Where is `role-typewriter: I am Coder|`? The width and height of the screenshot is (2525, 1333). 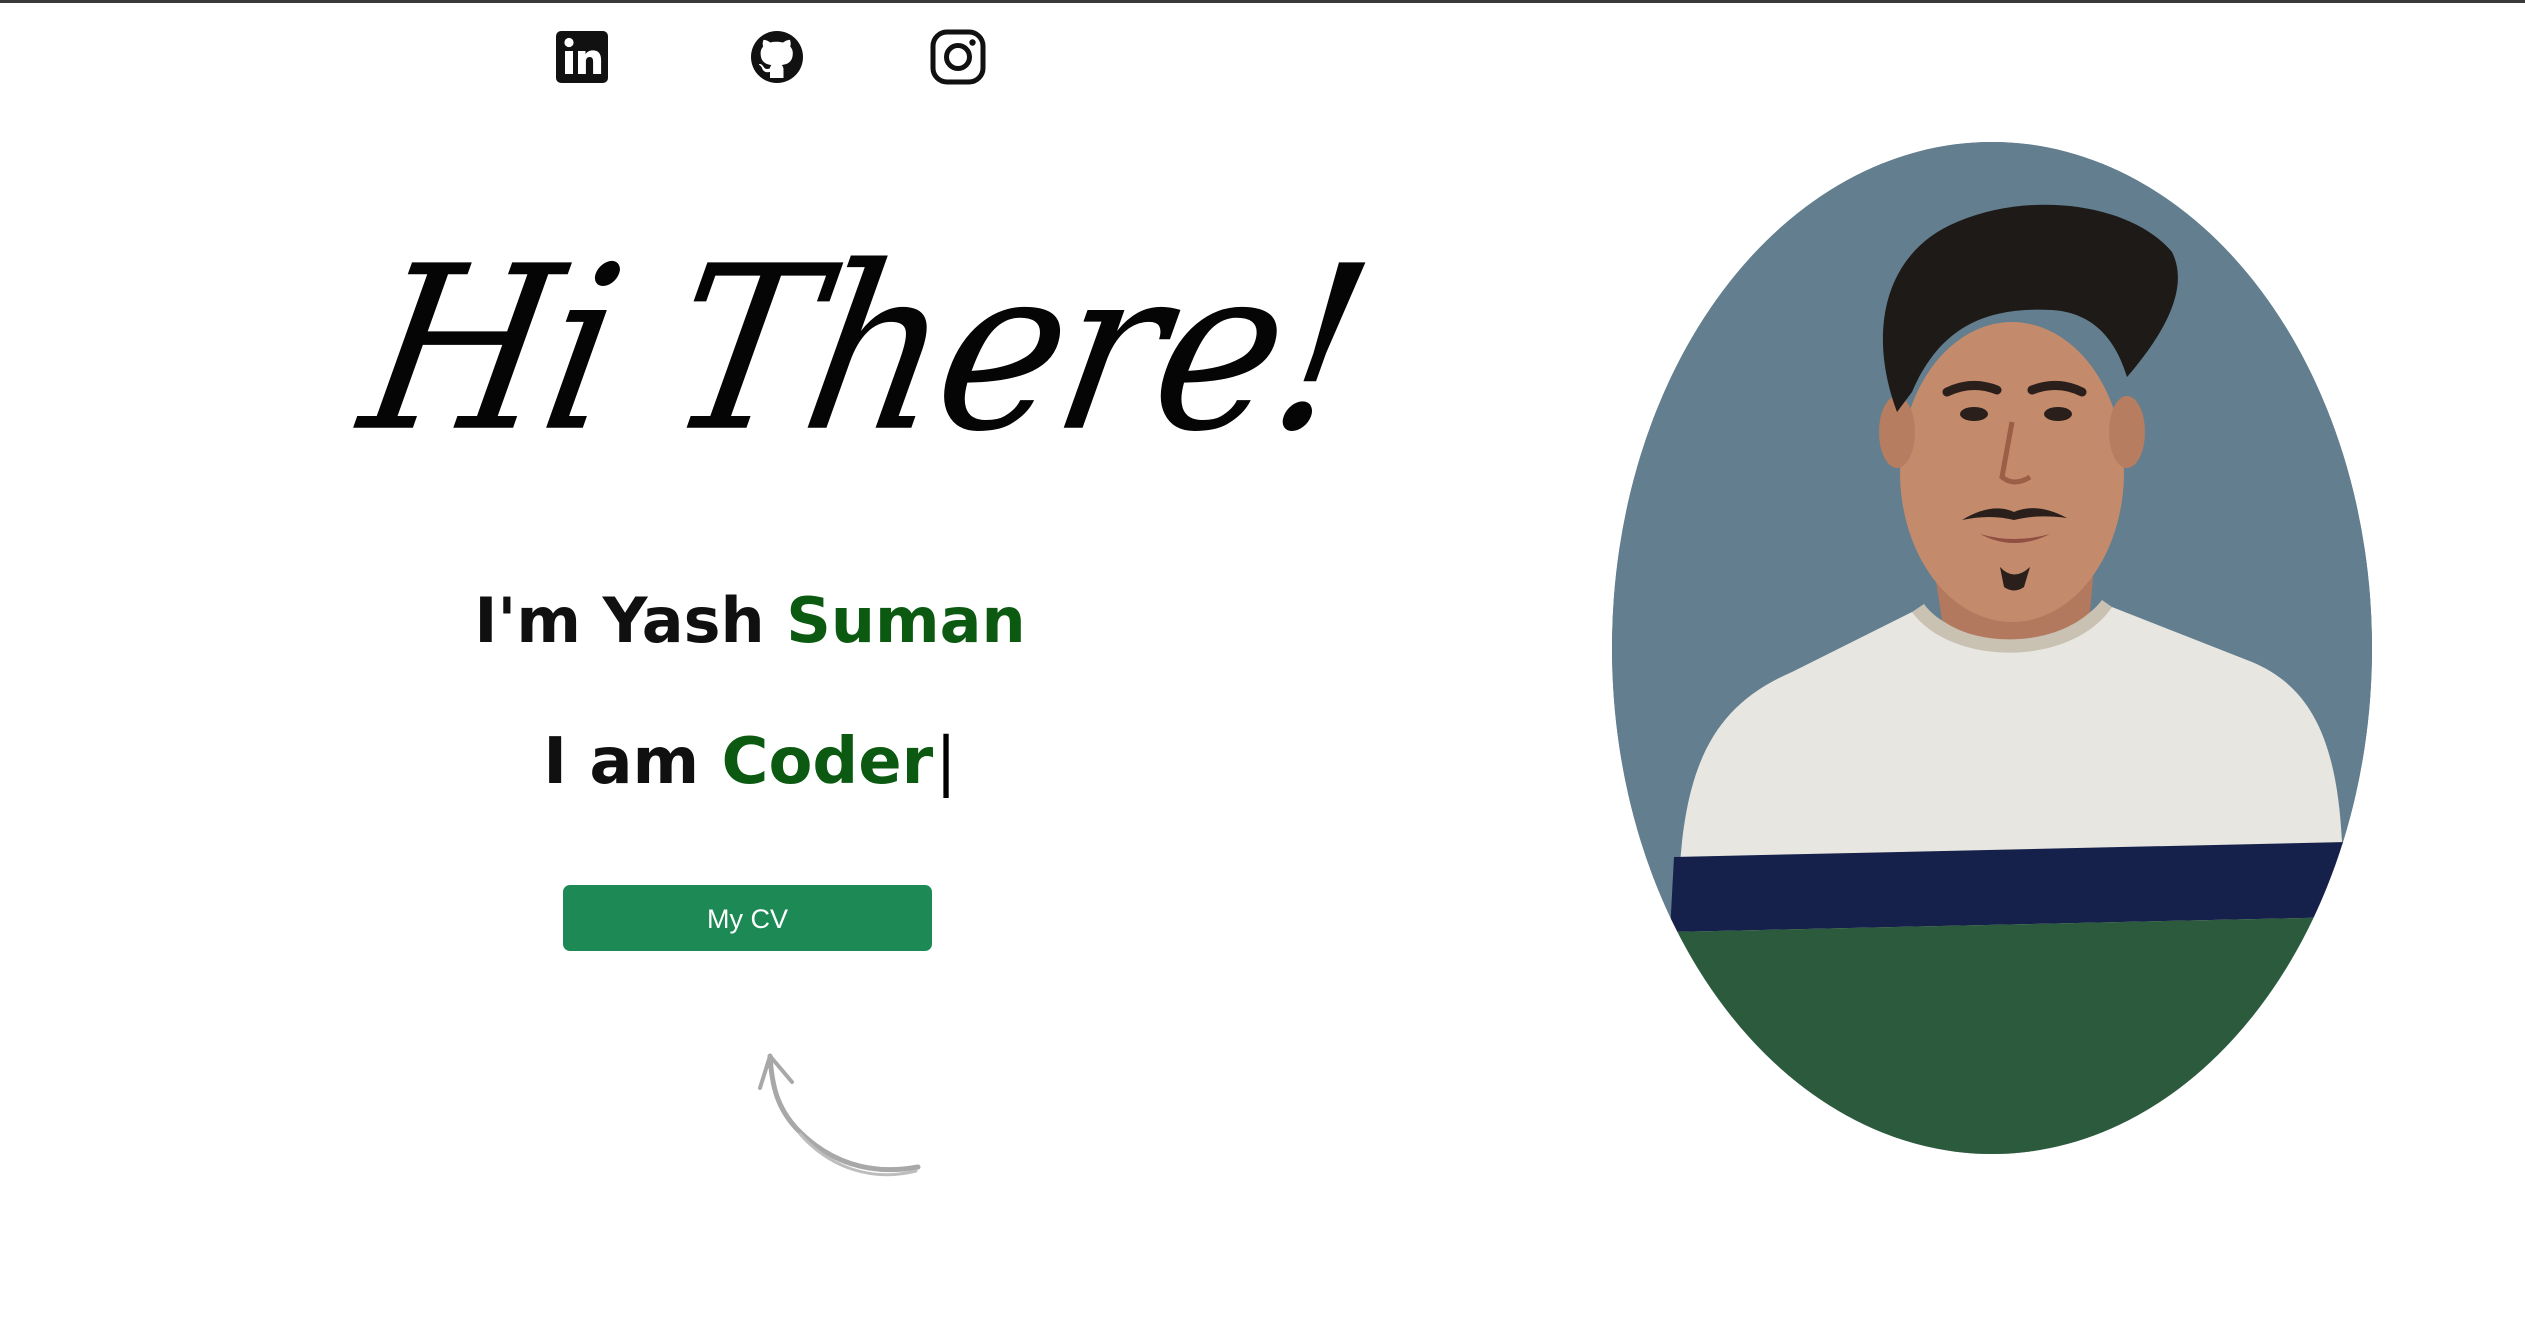
role-typewriter: I am Coder| is located at coordinates (750, 762).